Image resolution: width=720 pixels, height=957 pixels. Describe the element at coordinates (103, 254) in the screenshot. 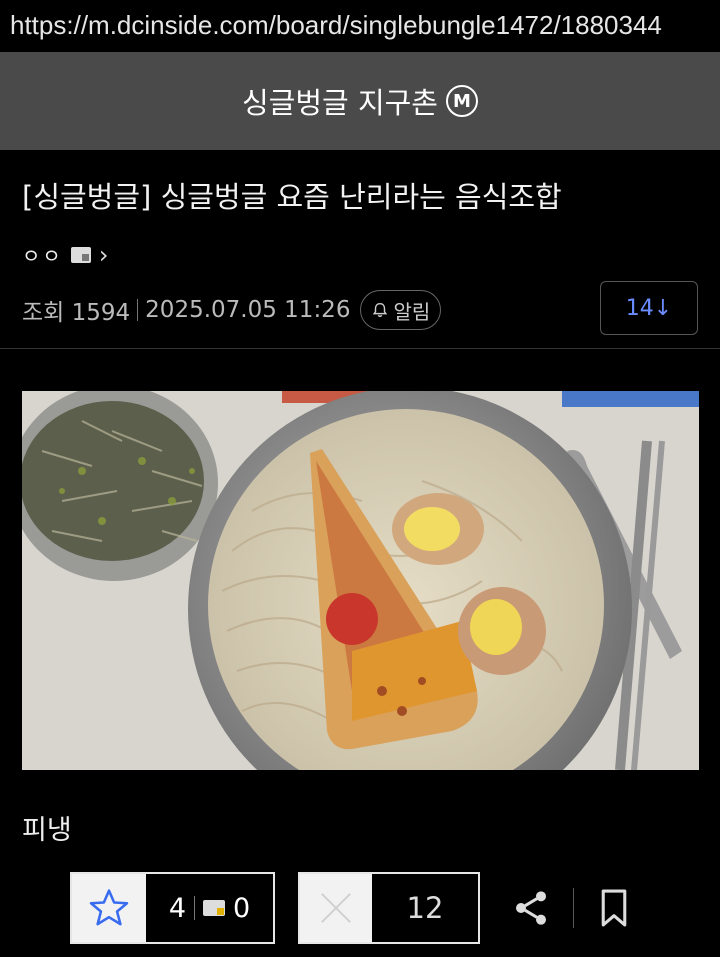

I see `chevron-right-icon: ›` at that location.